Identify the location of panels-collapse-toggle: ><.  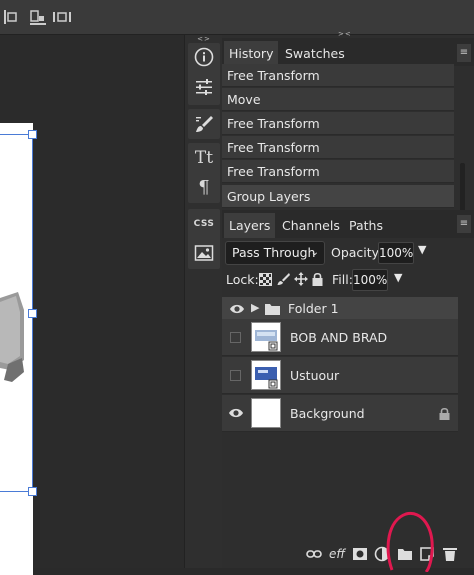
(345, 34).